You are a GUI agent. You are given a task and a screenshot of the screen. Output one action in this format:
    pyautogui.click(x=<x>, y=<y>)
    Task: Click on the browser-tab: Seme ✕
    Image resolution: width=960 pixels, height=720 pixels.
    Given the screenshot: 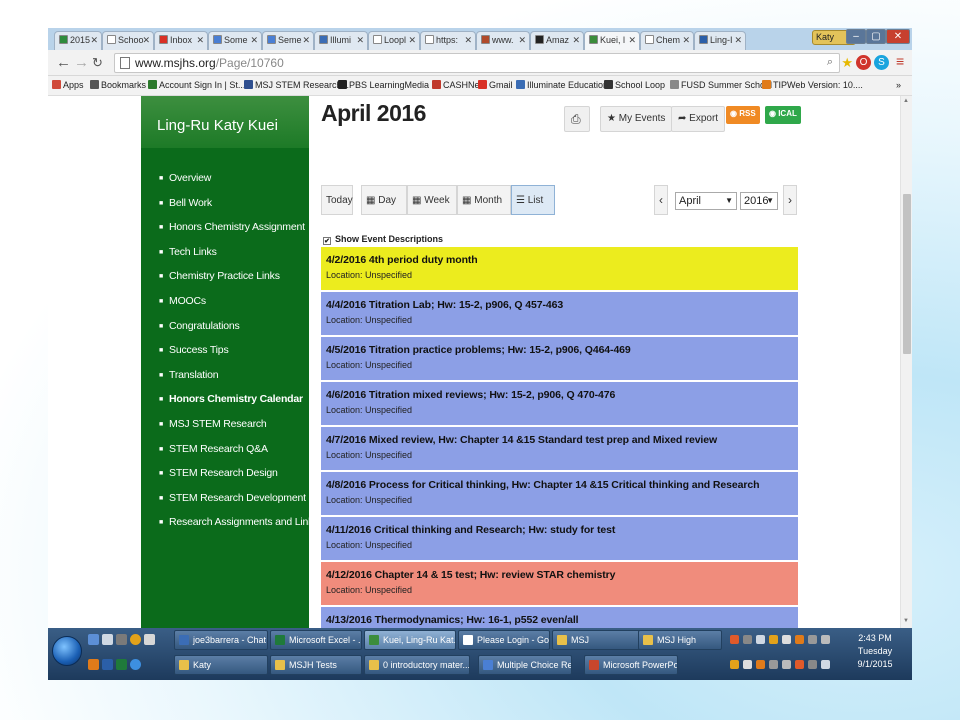 What is the action you would take?
    pyautogui.click(x=288, y=40)
    